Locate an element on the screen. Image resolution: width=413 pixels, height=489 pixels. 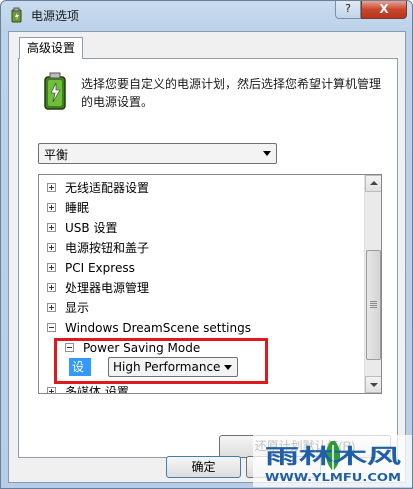
tree-item-label: 电源按钮和盖子 is located at coordinates (107, 248).